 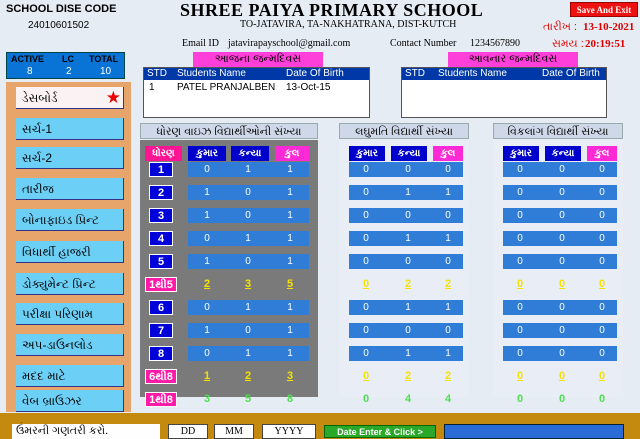 What do you see at coordinates (161, 192) in the screenshot?
I see `std-number: 2` at bounding box center [161, 192].